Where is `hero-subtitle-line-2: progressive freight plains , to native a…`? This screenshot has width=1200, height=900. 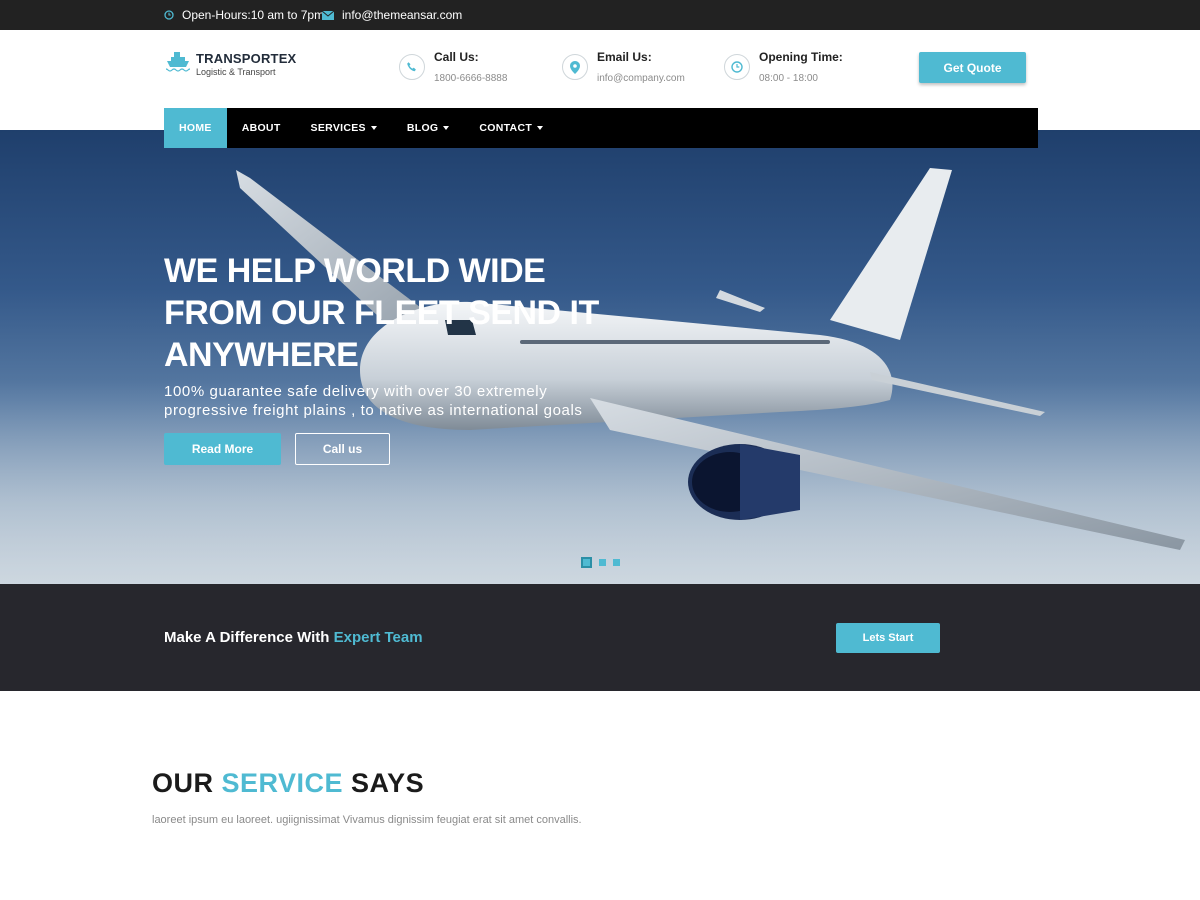
hero-subtitle-line-2: progressive freight plains , to native a… is located at coordinates (373, 410).